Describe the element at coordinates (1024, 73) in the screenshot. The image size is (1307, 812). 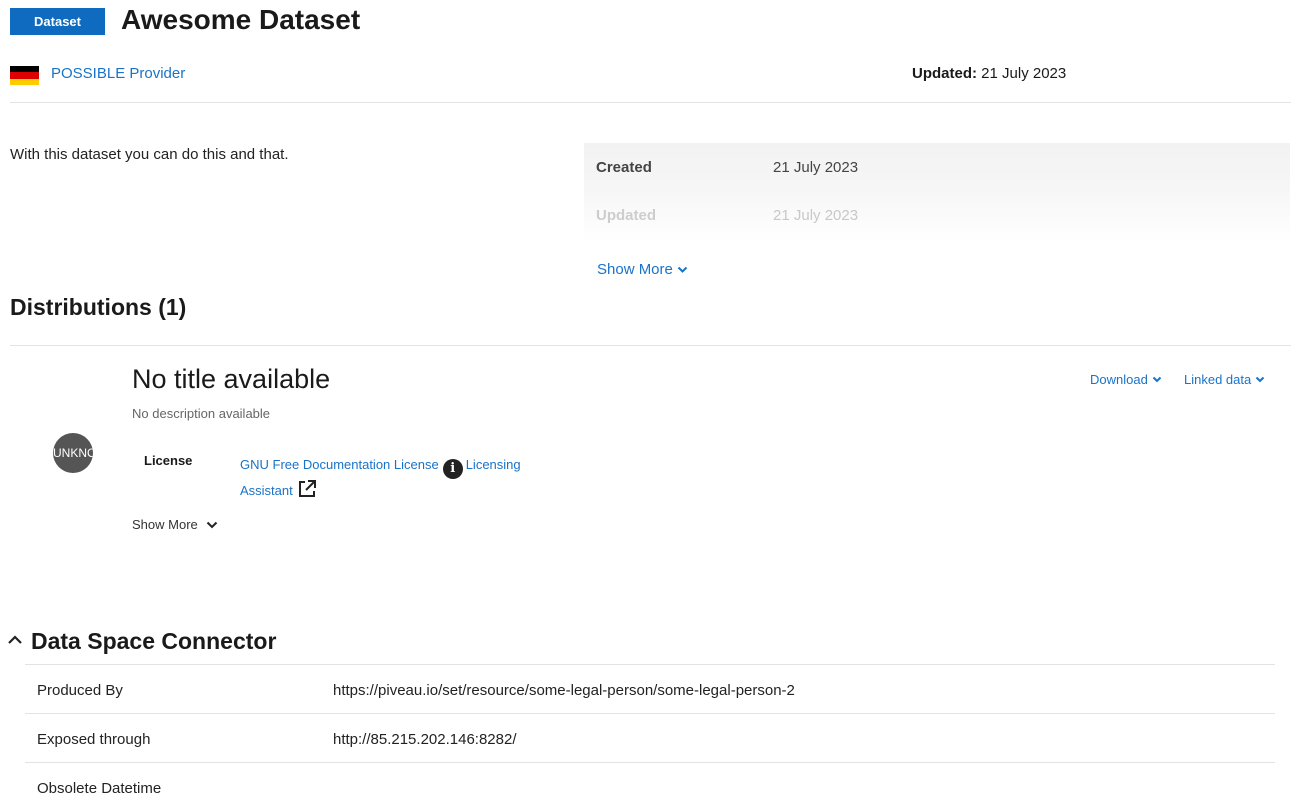
I see `updated-value: 21 July 2023` at that location.